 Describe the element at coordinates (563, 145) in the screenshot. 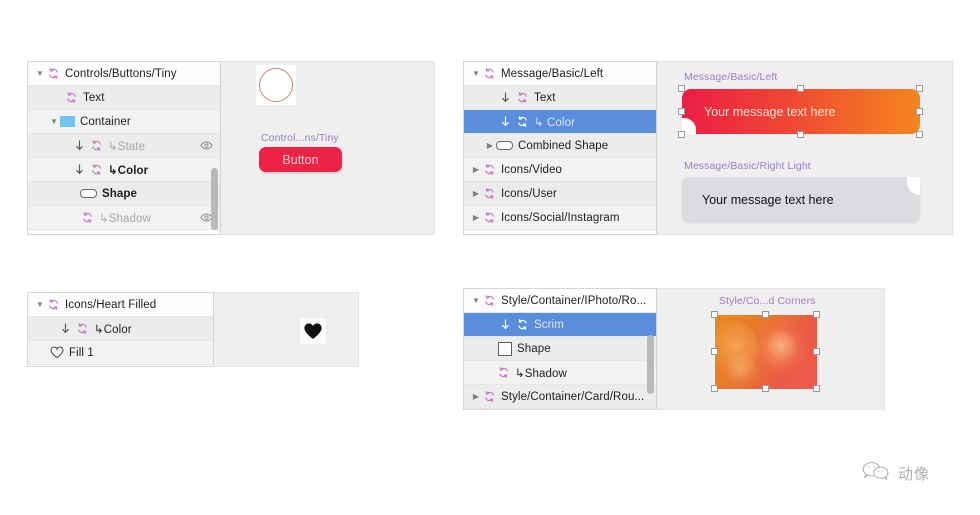

I see `layer-label: Combined Shape` at that location.